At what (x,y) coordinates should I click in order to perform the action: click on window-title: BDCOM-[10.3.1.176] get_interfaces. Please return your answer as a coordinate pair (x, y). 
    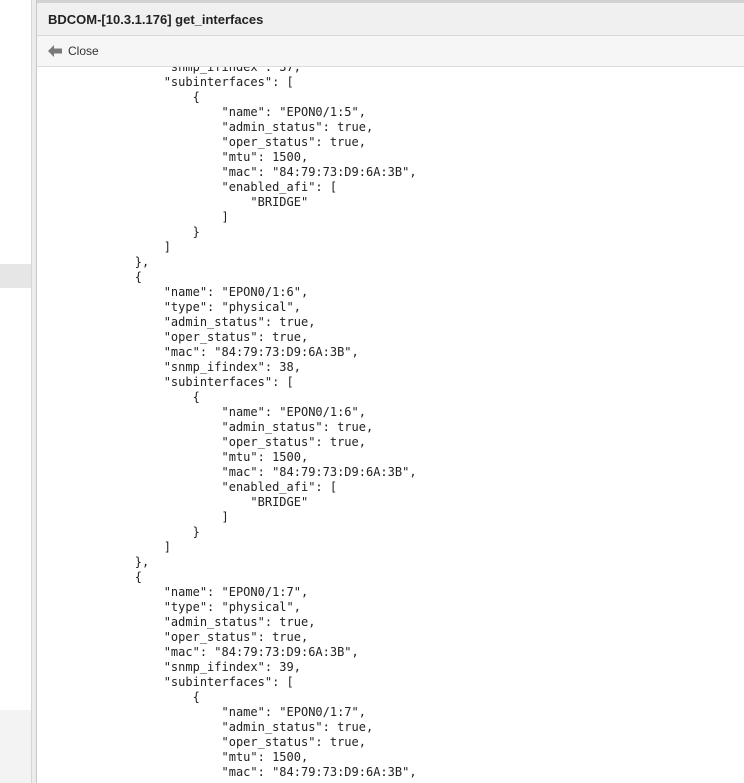
    Looking at the image, I should click on (156, 19).